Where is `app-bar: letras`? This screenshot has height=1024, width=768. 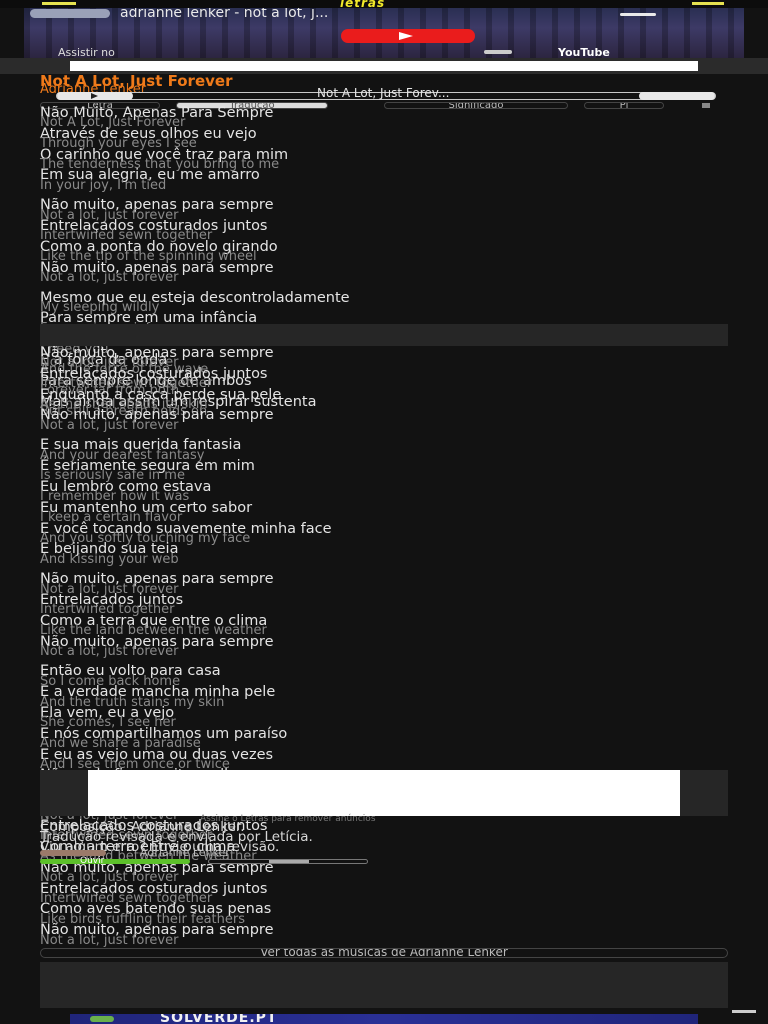
app-bar: letras is located at coordinates (384, 5).